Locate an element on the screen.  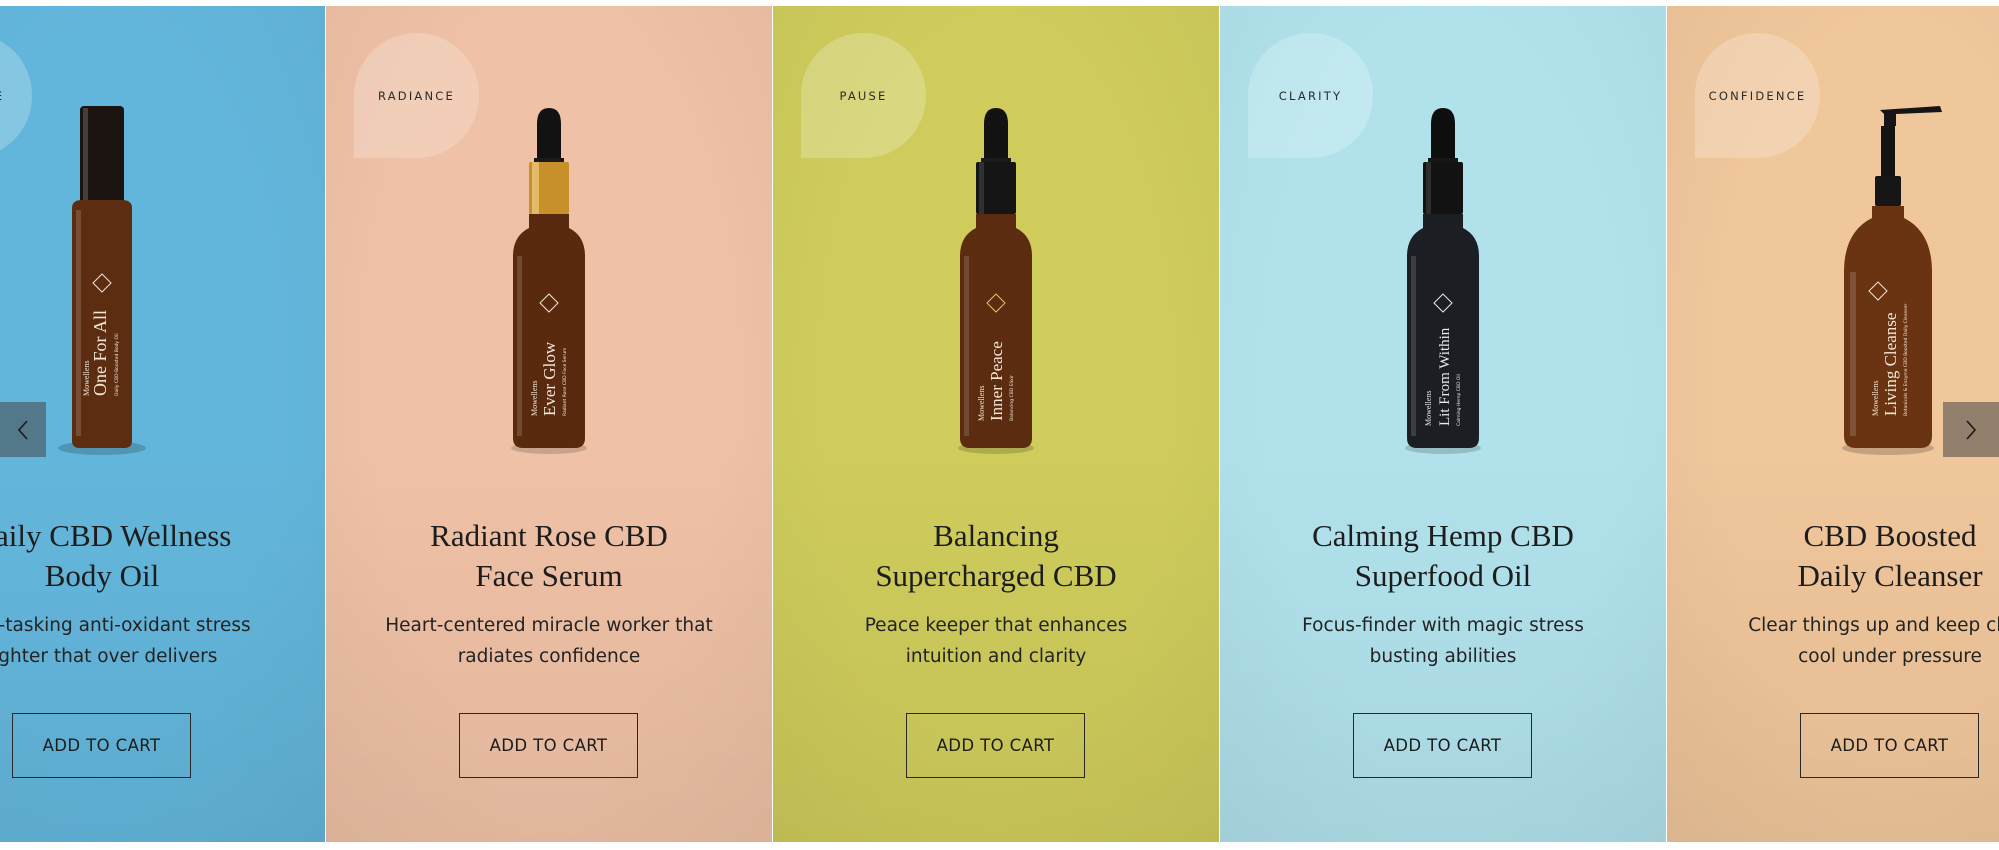
badge-balance: BALANCE is located at coordinates (16, 95).